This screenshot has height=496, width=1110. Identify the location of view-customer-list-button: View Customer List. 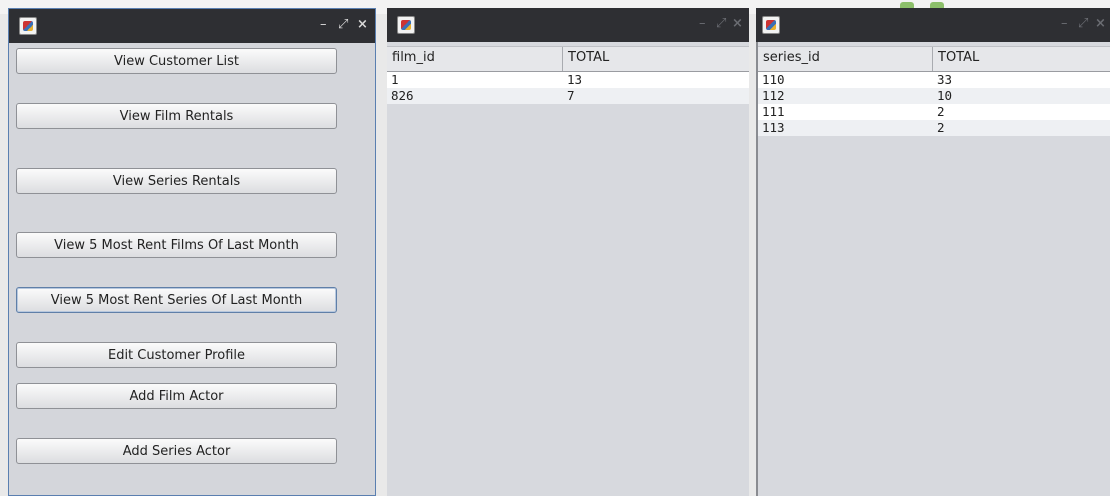
(176, 61).